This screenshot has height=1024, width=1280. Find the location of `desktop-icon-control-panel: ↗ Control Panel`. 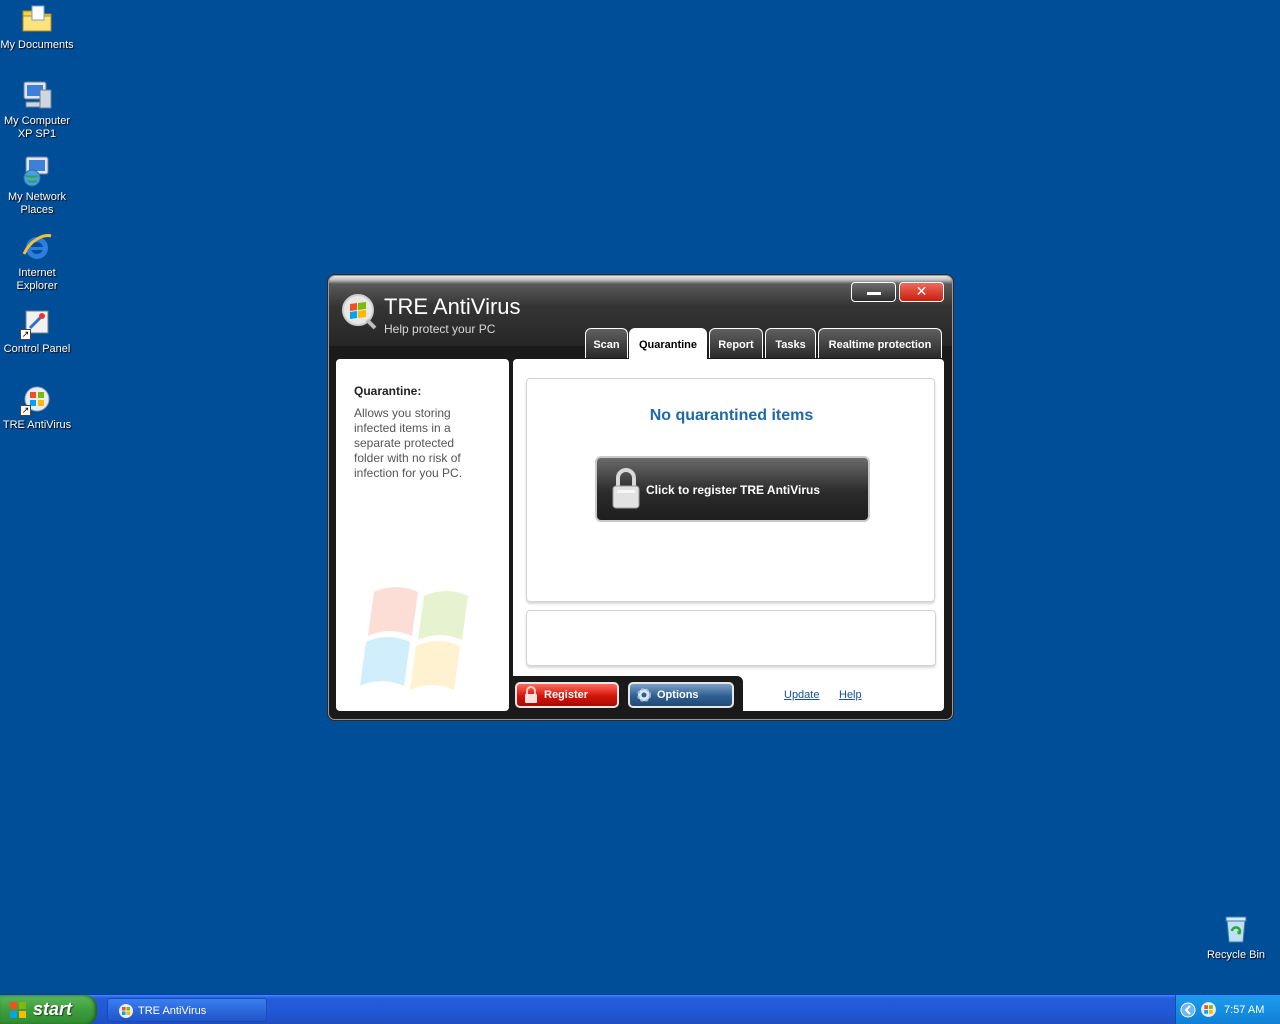

desktop-icon-control-panel: ↗ Control Panel is located at coordinates (37, 331).